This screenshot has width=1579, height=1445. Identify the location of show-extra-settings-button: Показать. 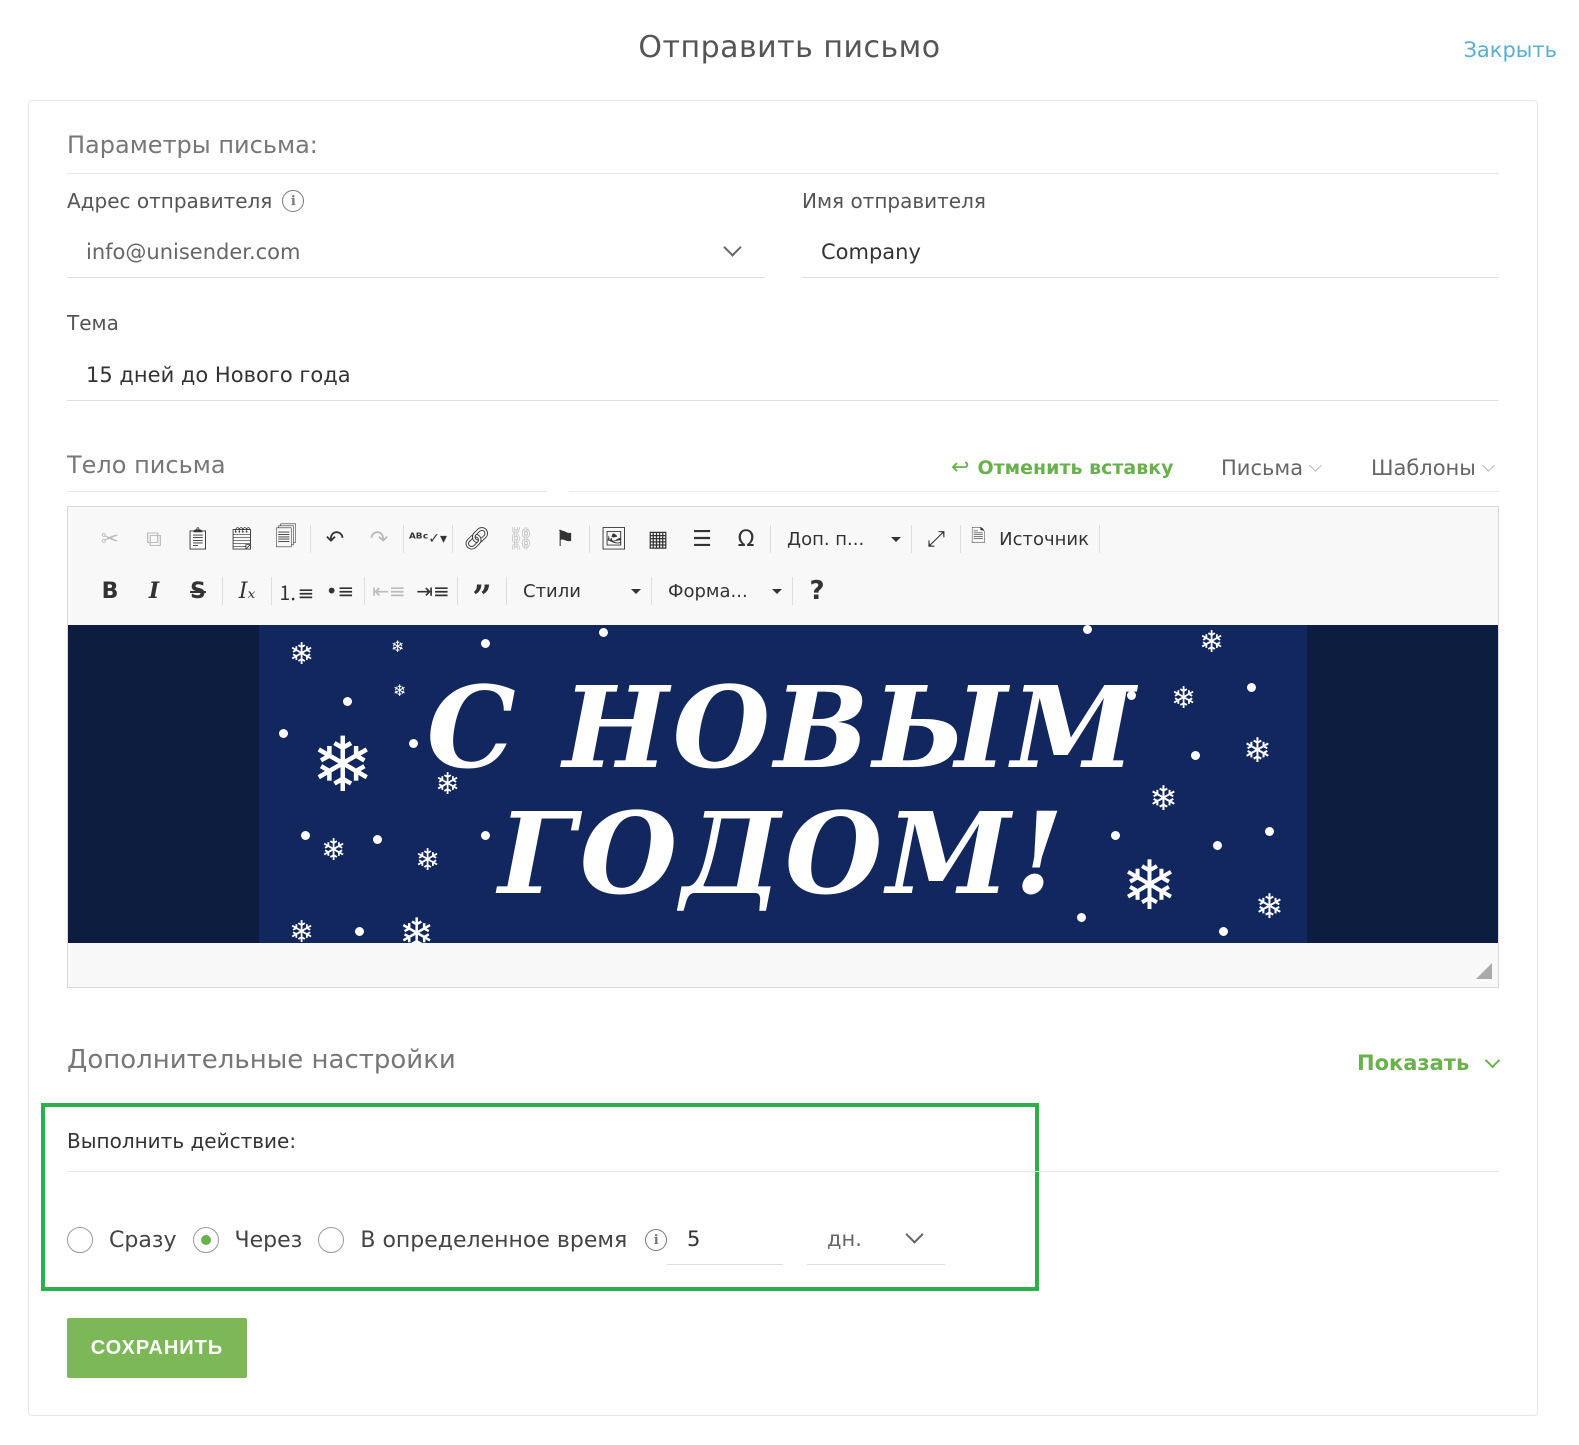
(1429, 1063).